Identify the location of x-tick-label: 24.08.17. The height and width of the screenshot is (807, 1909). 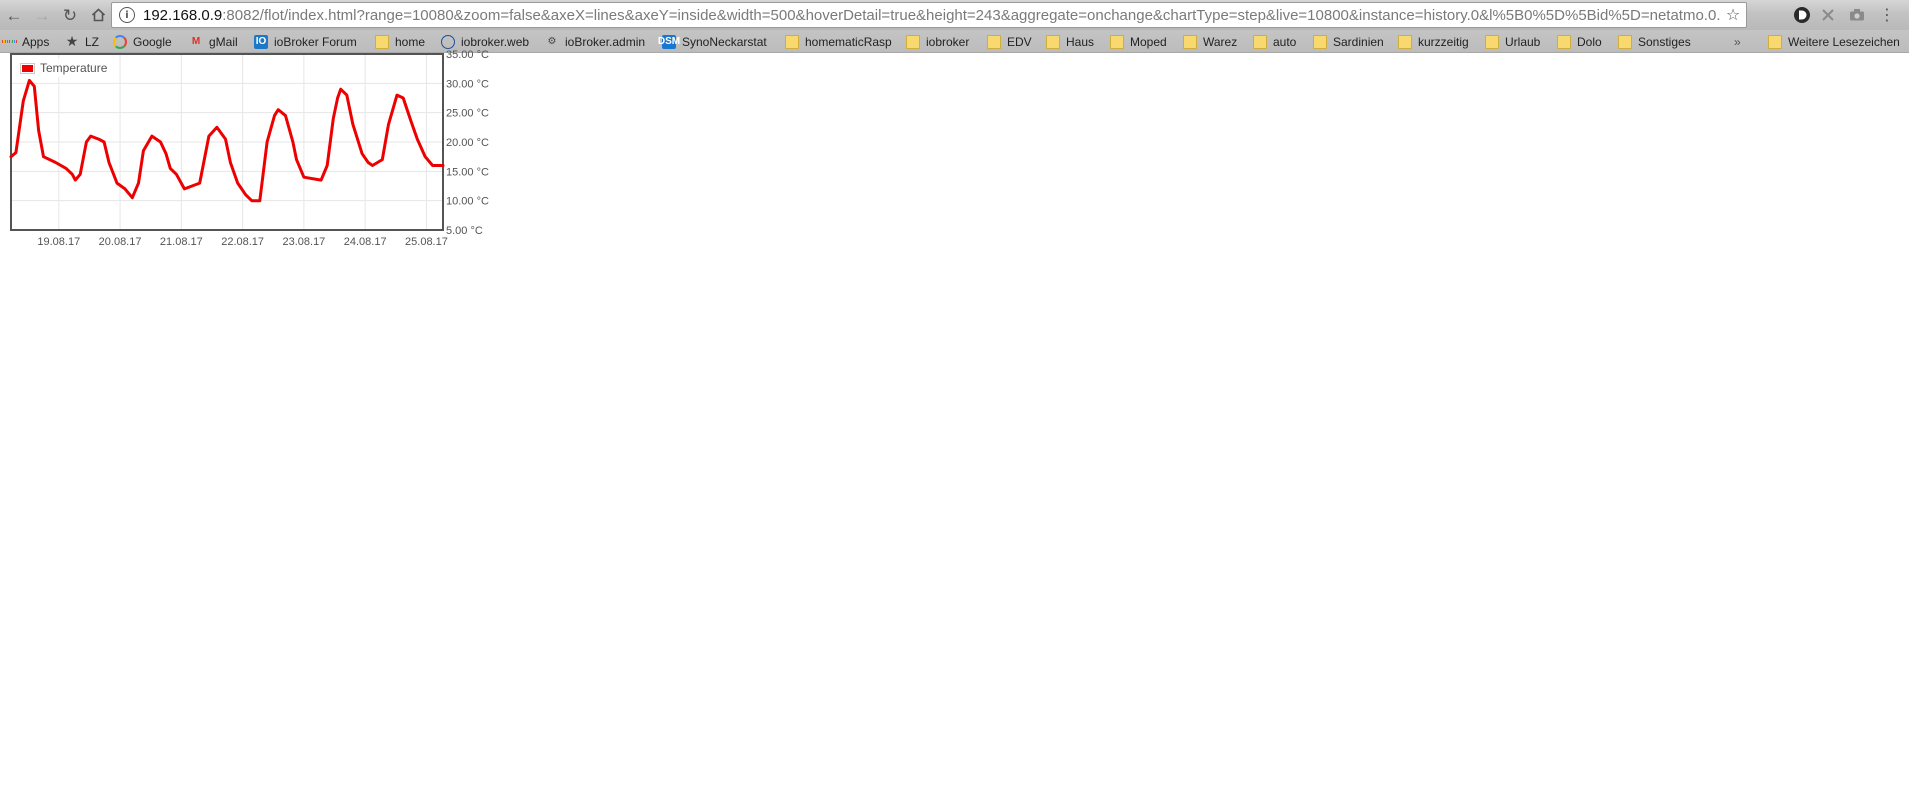
(365, 242).